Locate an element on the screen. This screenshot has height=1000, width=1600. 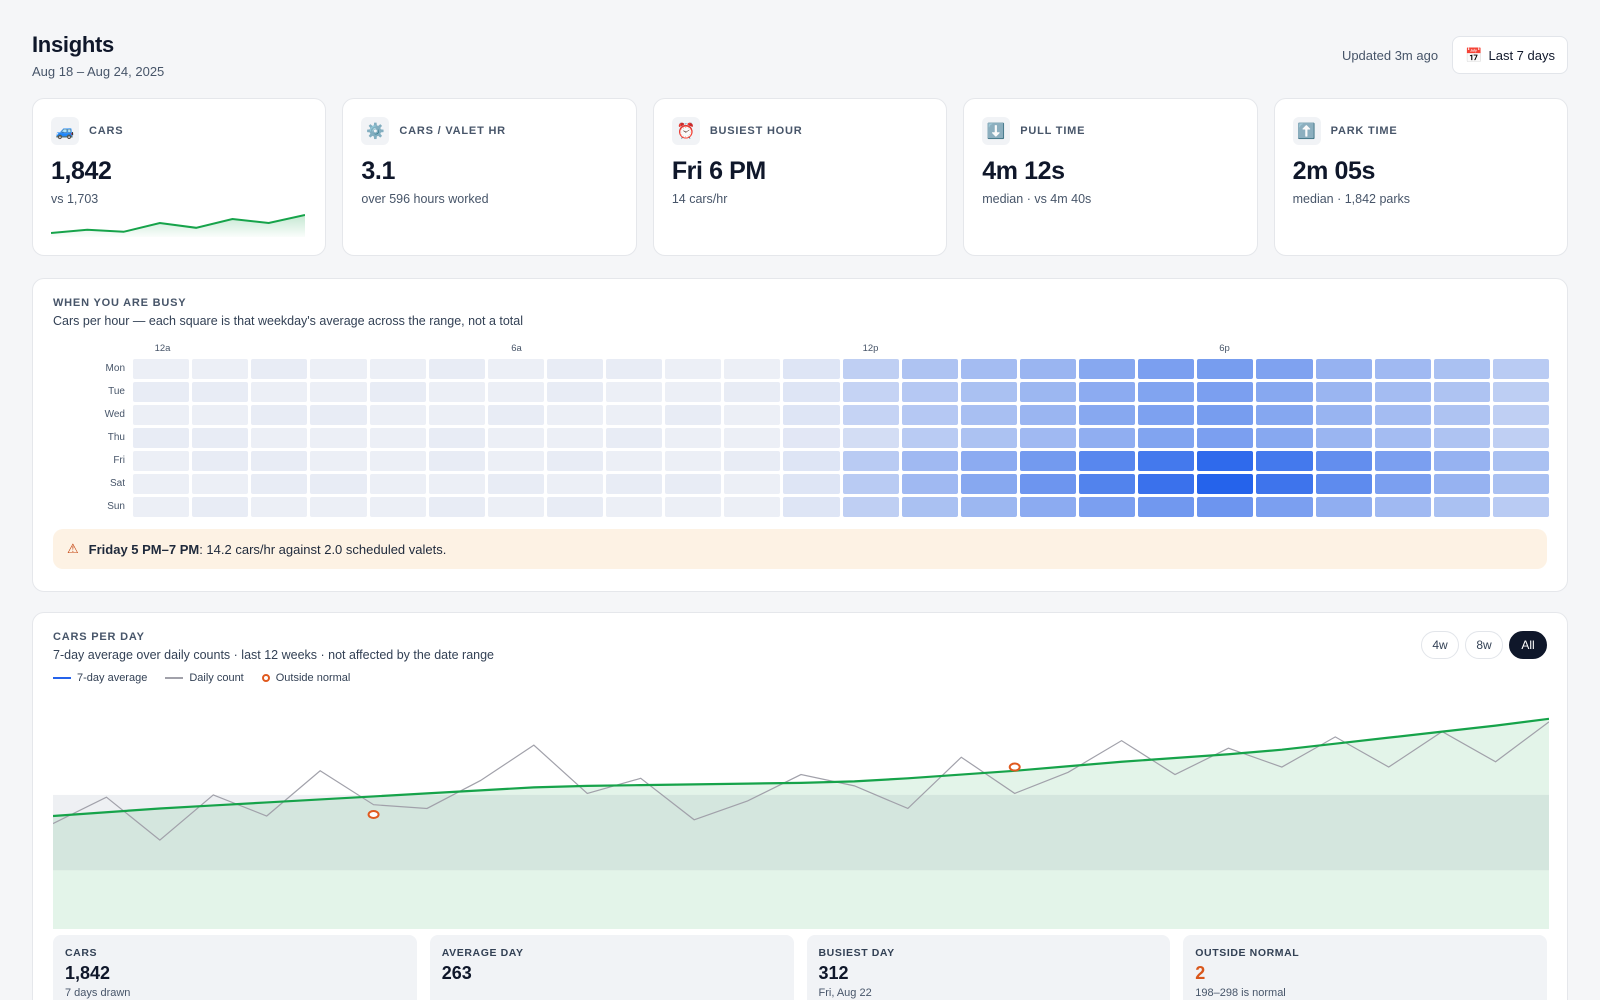
range-toggle-all: All is located at coordinates (1528, 645).